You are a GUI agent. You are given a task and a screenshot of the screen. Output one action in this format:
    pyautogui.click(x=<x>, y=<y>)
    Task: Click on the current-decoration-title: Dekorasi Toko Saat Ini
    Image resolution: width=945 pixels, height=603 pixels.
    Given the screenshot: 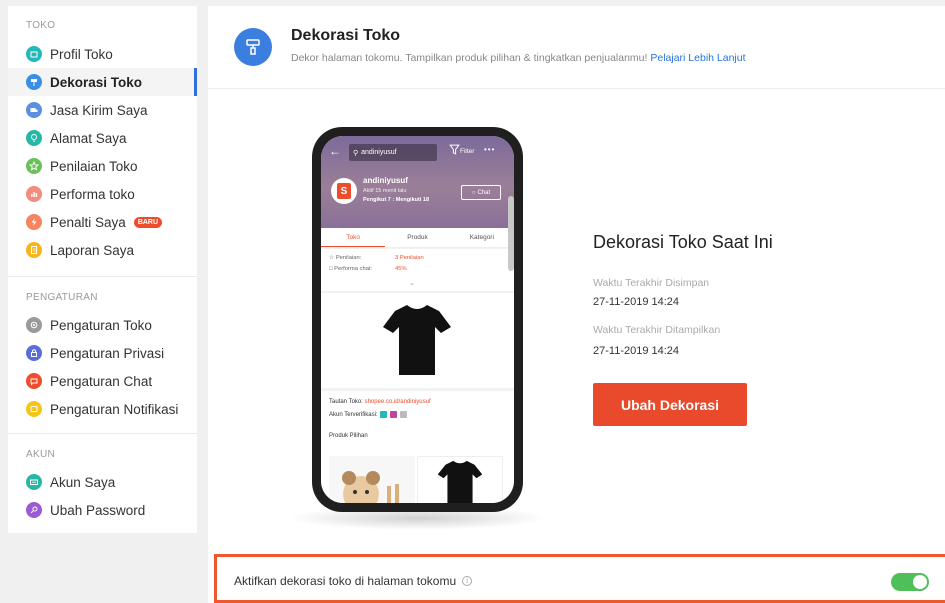 What is the action you would take?
    pyautogui.click(x=683, y=242)
    